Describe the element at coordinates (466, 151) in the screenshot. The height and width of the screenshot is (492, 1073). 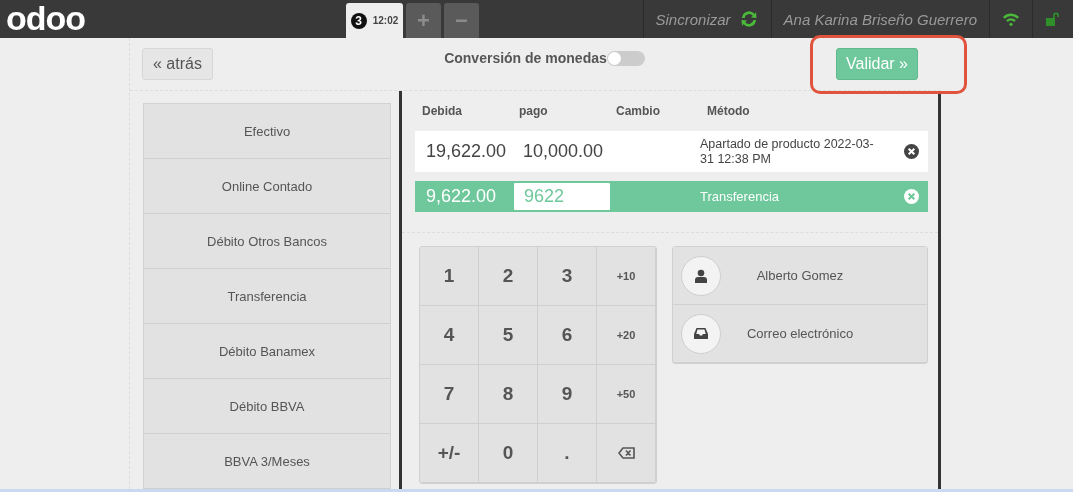
I see `due-amount: 19,622.00` at that location.